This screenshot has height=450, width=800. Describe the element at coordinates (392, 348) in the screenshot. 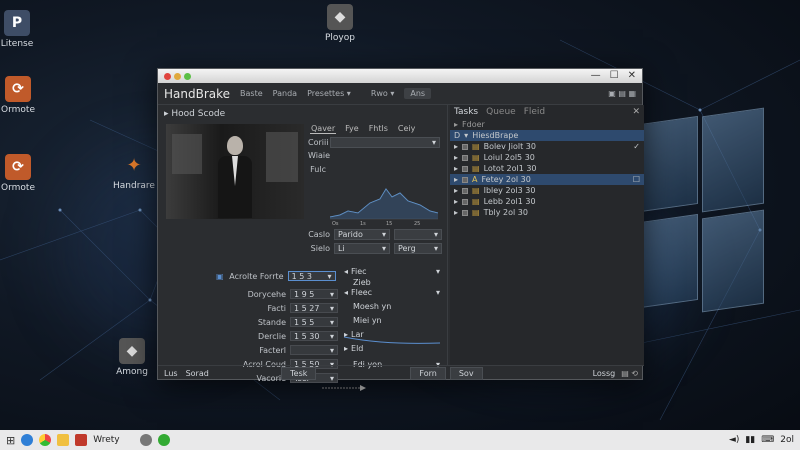

I see `option-row: ▸ Eld` at that location.